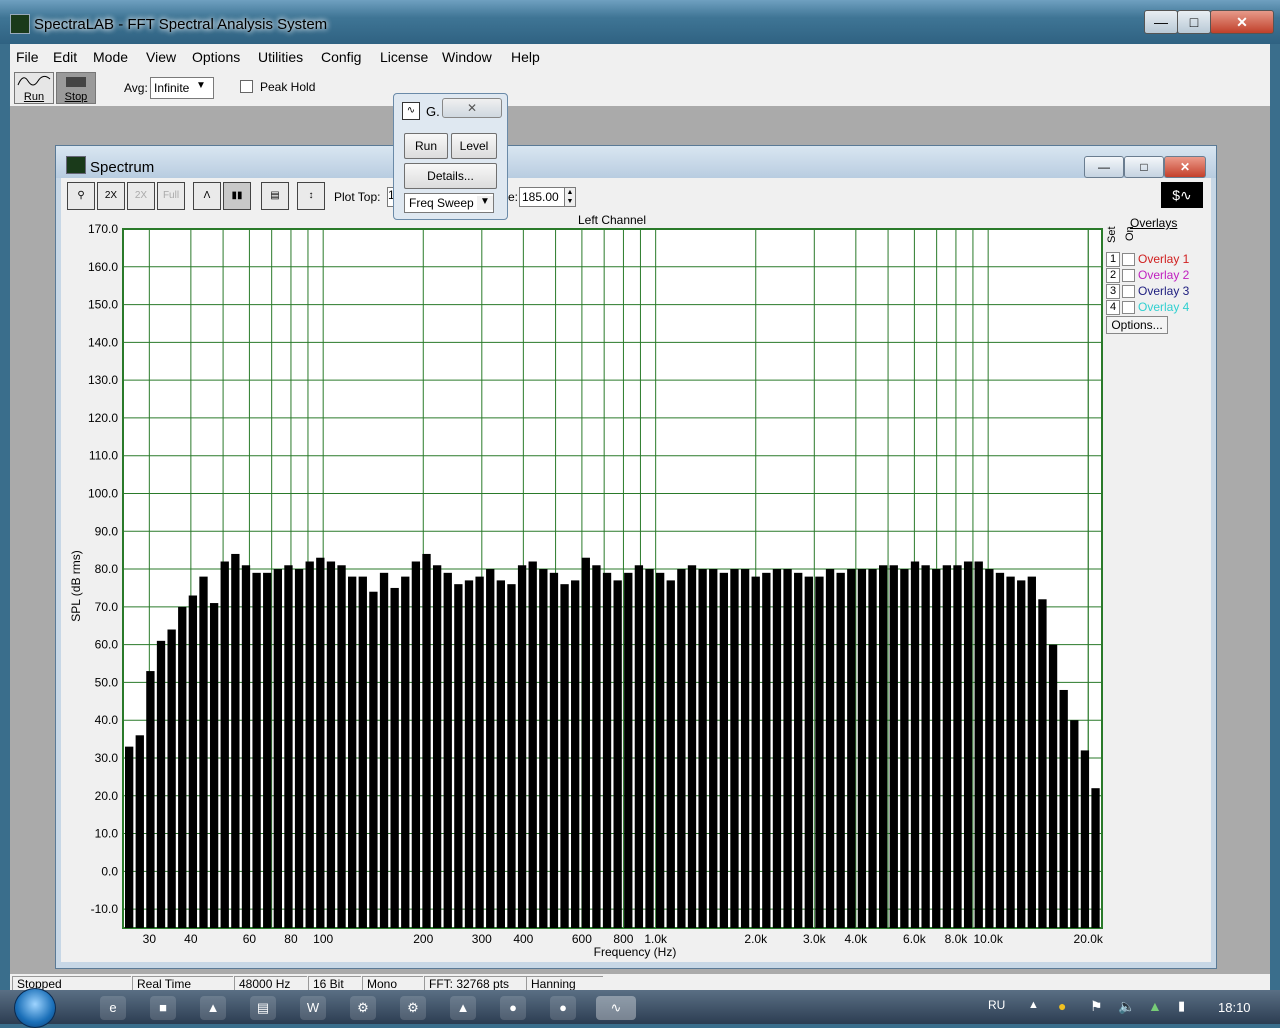 The height and width of the screenshot is (1028, 1280). Describe the element at coordinates (1130, 233) in the screenshot. I see `overlays-on-label: On` at that location.